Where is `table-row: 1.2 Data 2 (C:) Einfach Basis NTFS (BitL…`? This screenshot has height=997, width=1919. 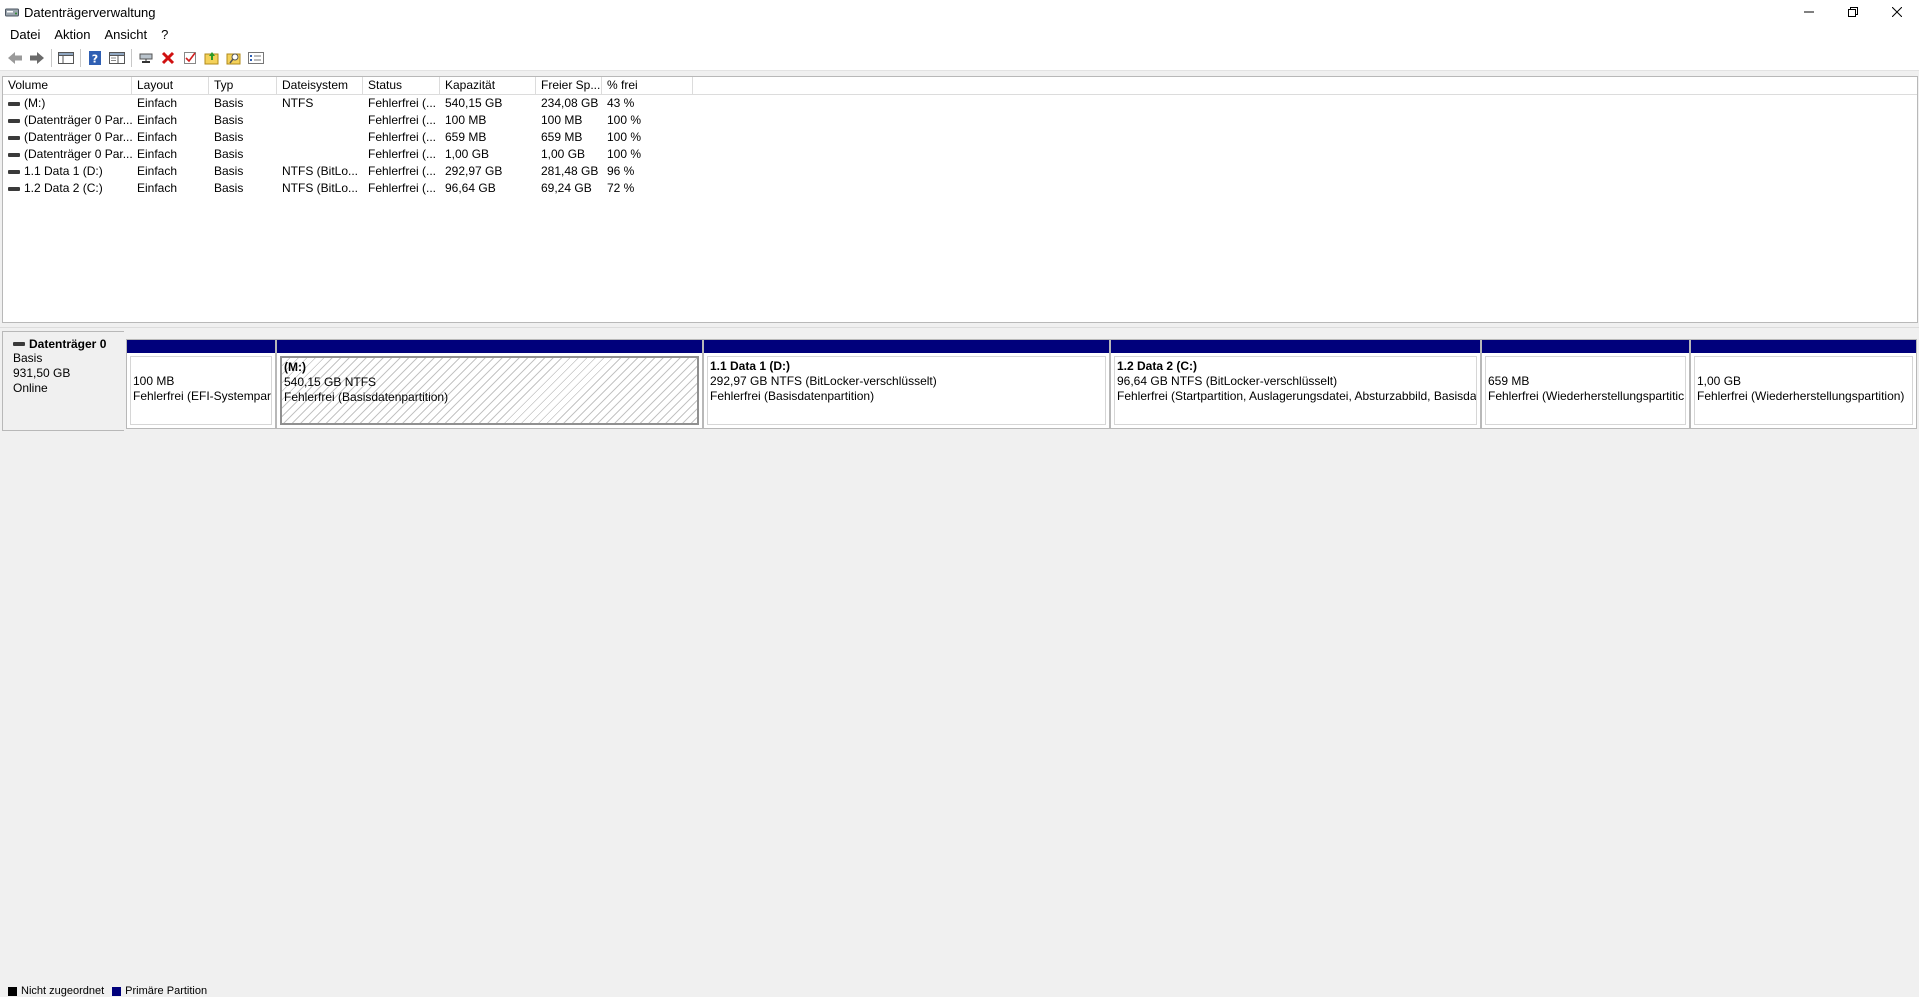
table-row: 1.2 Data 2 (C:) Einfach Basis NTFS (BitL… is located at coordinates (960, 188).